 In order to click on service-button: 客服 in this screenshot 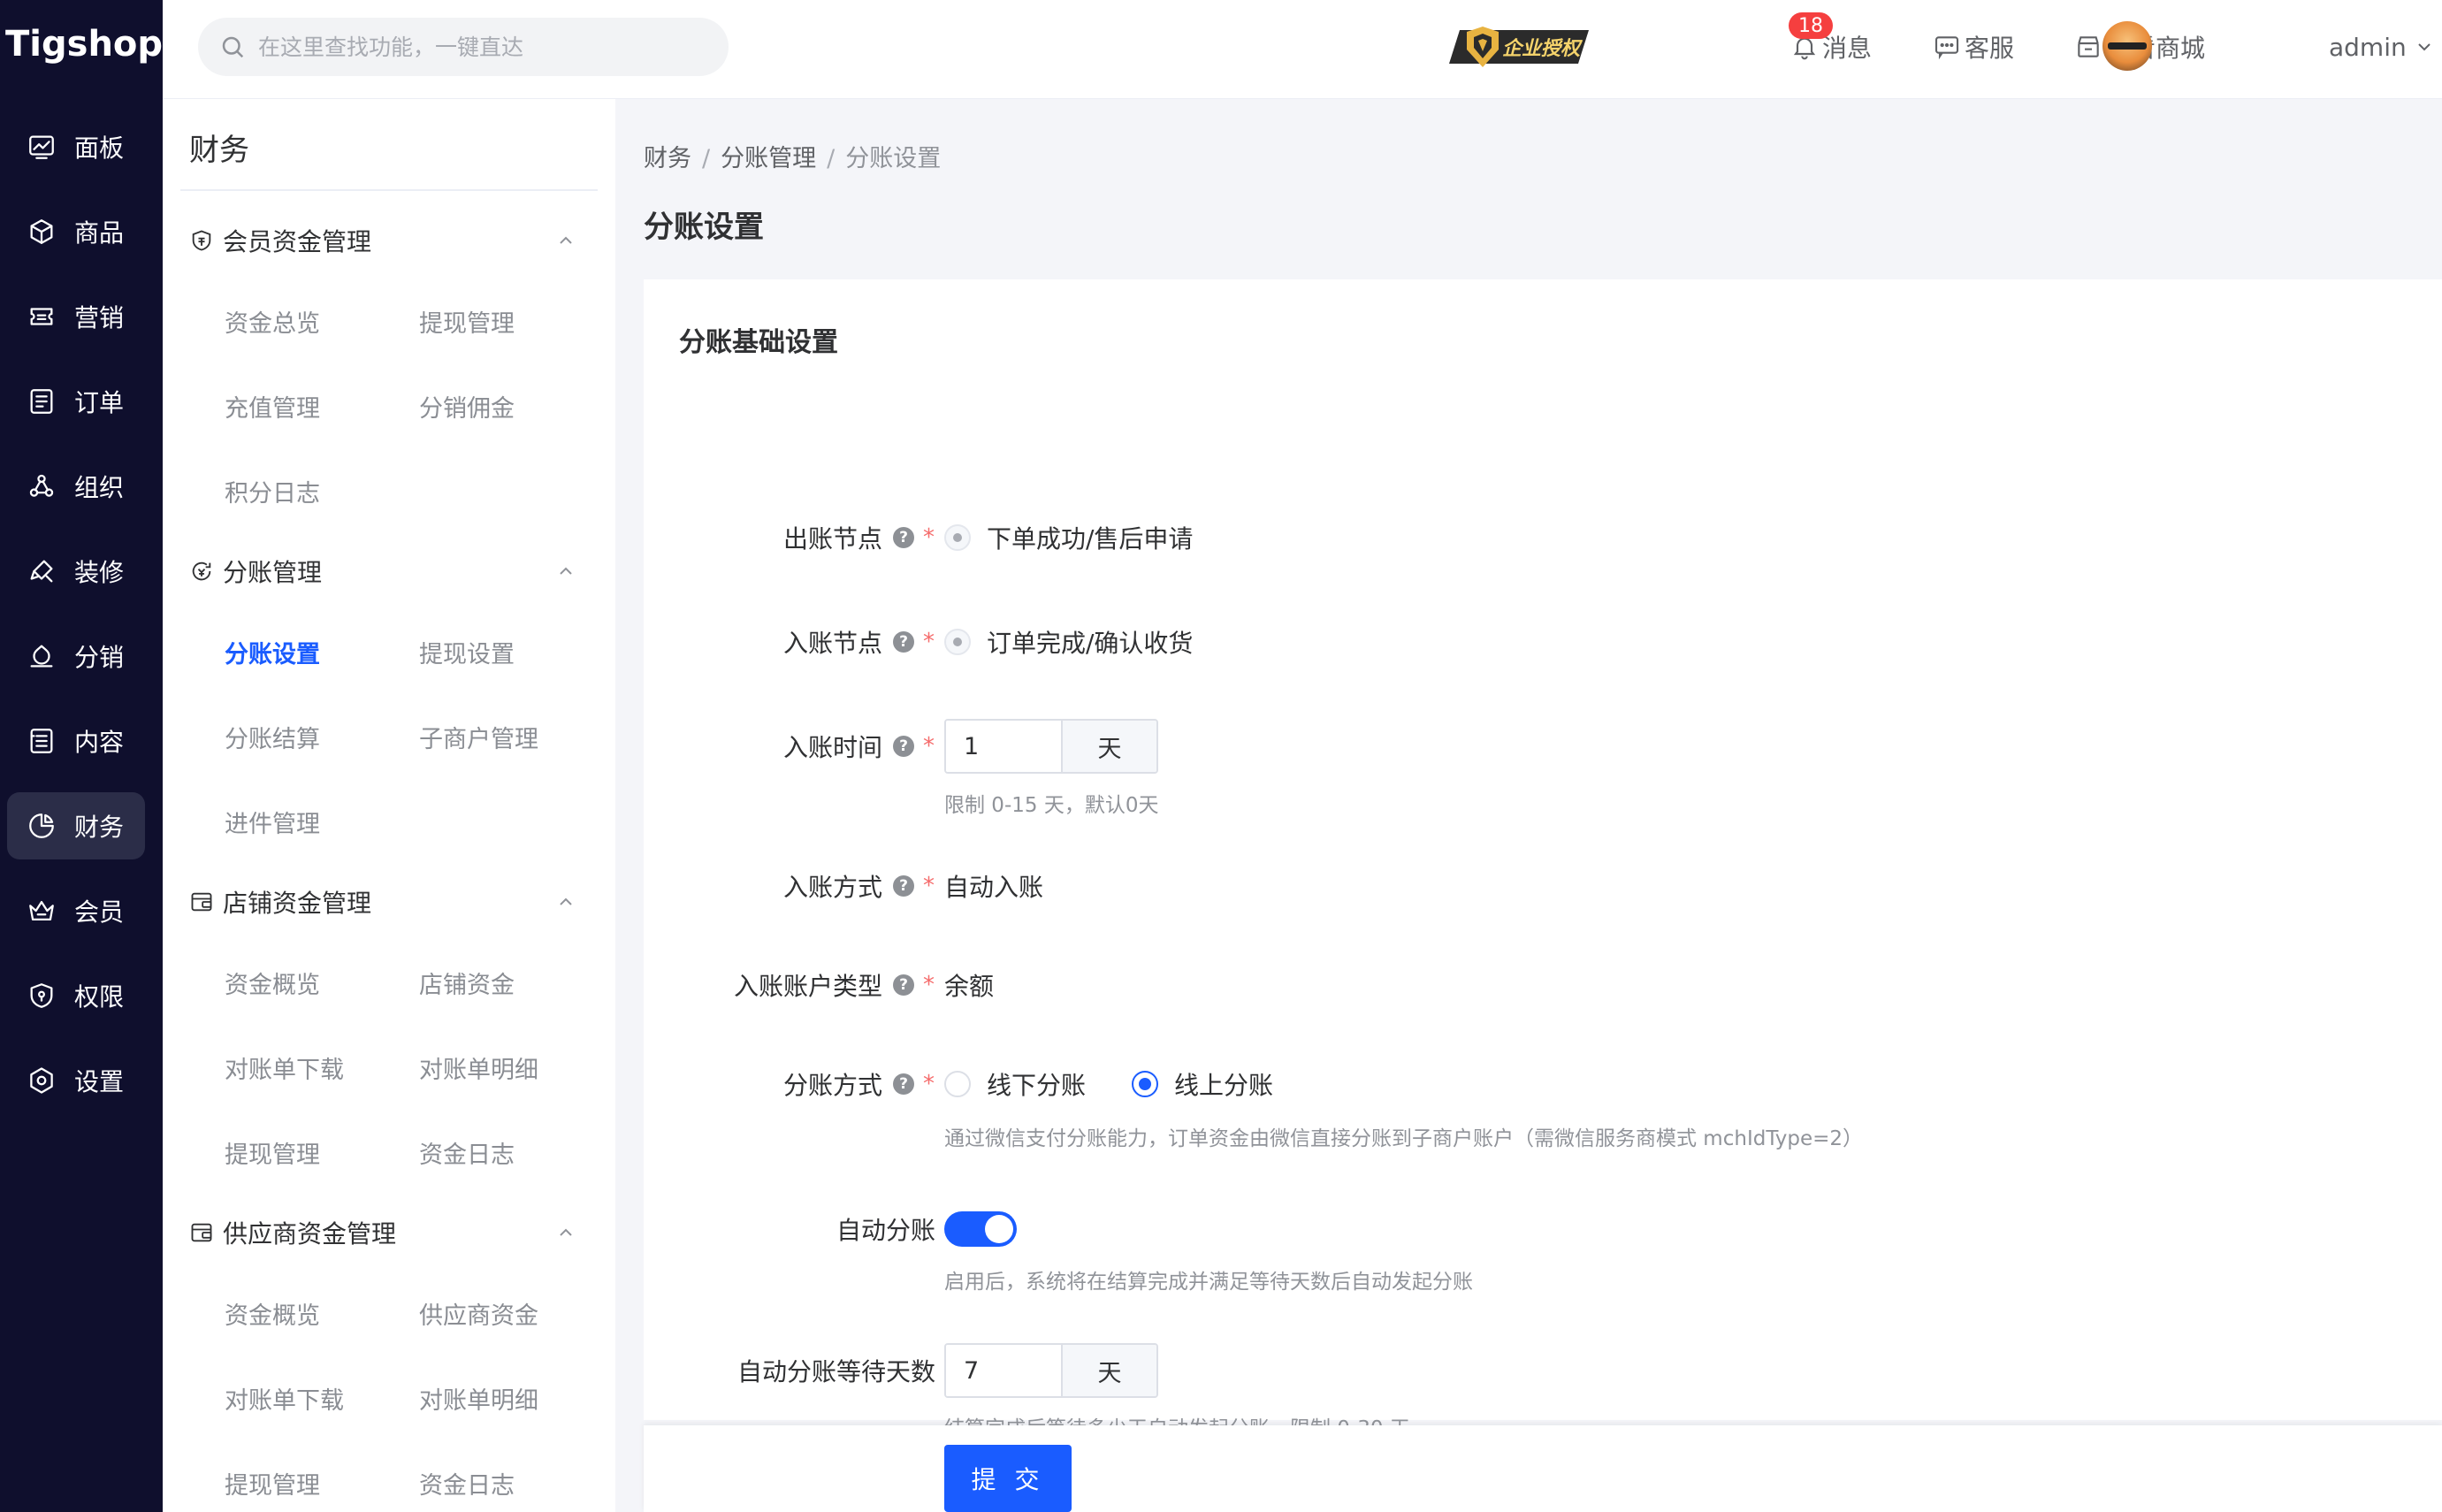, I will do `click(1973, 47)`.